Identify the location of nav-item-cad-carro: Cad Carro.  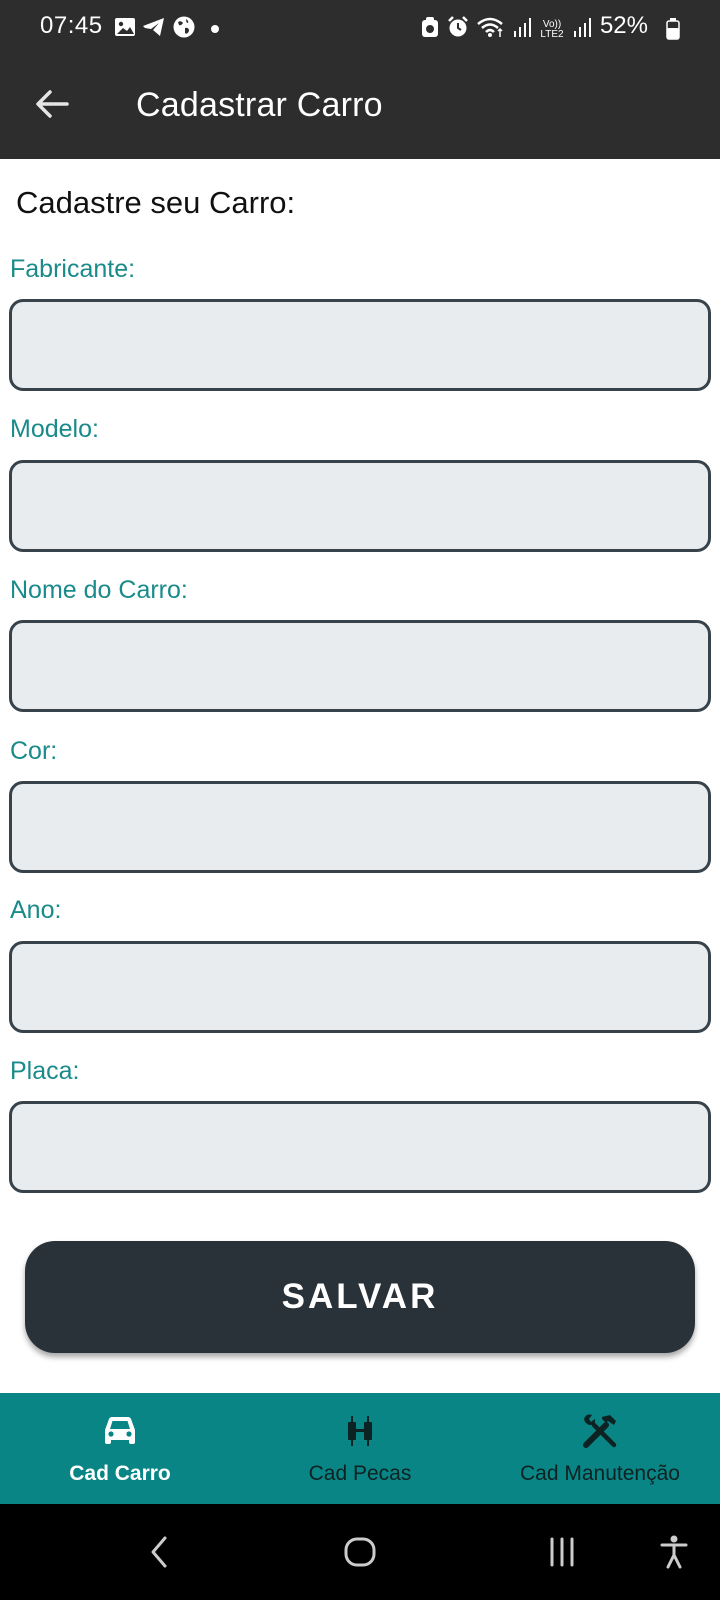
(120, 1448).